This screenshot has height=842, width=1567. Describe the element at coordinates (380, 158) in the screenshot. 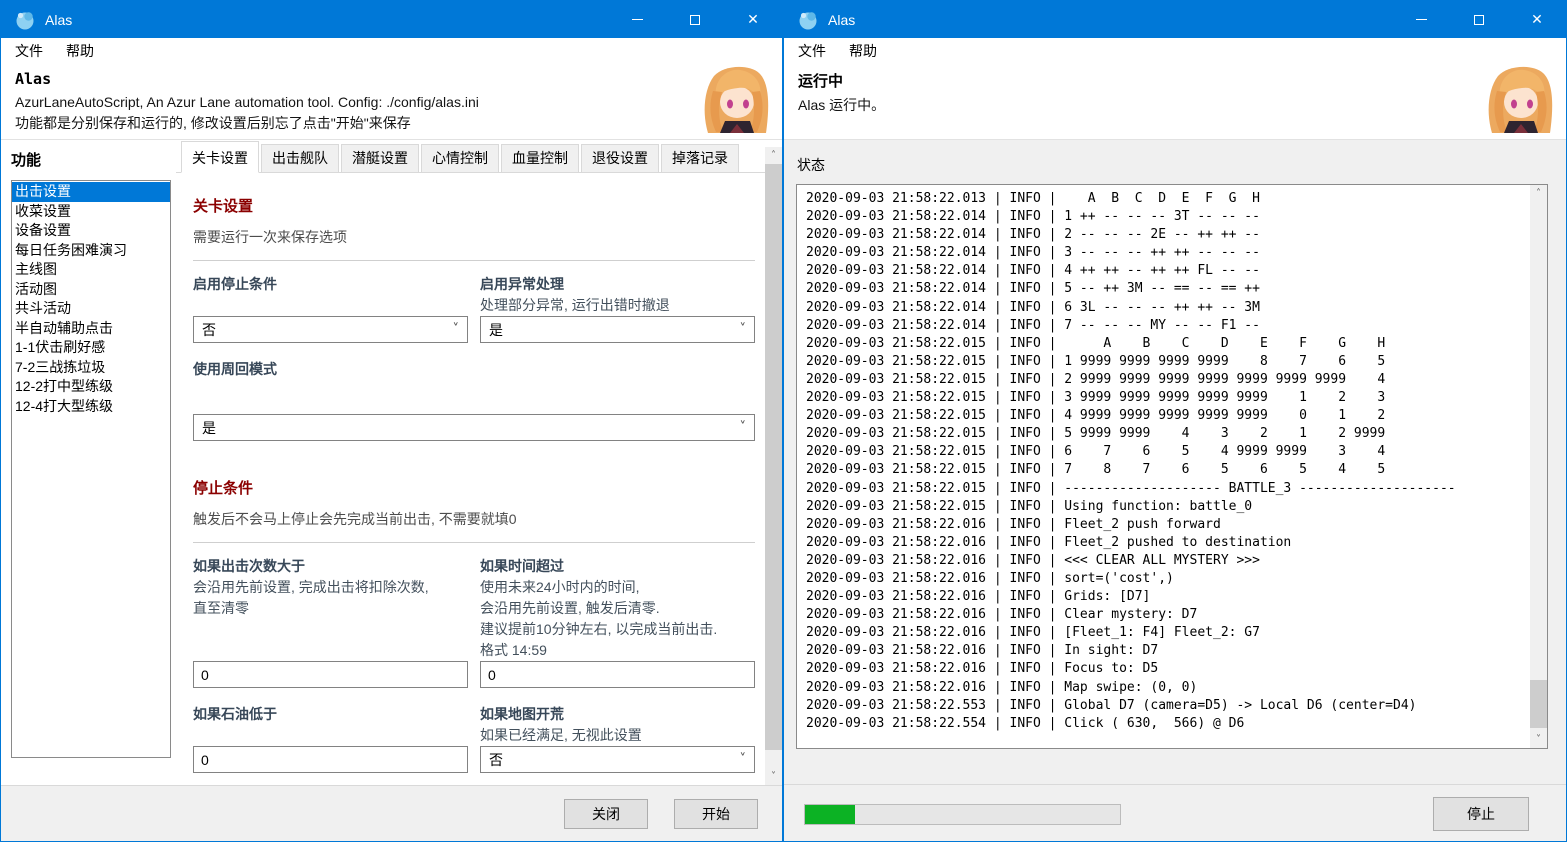

I see `tab-submarine: 潜艇设置` at that location.